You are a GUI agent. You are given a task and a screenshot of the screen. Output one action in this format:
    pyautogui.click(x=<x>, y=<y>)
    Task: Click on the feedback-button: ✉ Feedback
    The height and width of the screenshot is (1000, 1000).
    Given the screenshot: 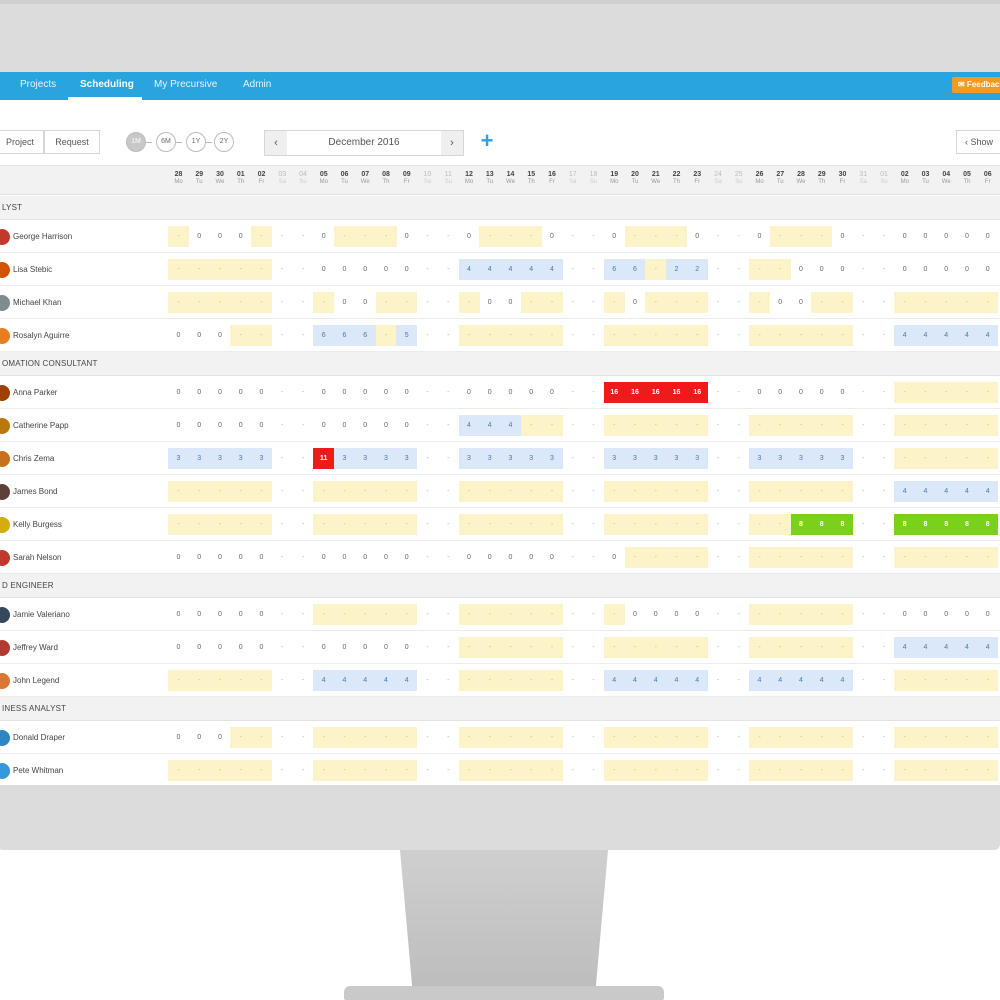 What is the action you would take?
    pyautogui.click(x=976, y=85)
    